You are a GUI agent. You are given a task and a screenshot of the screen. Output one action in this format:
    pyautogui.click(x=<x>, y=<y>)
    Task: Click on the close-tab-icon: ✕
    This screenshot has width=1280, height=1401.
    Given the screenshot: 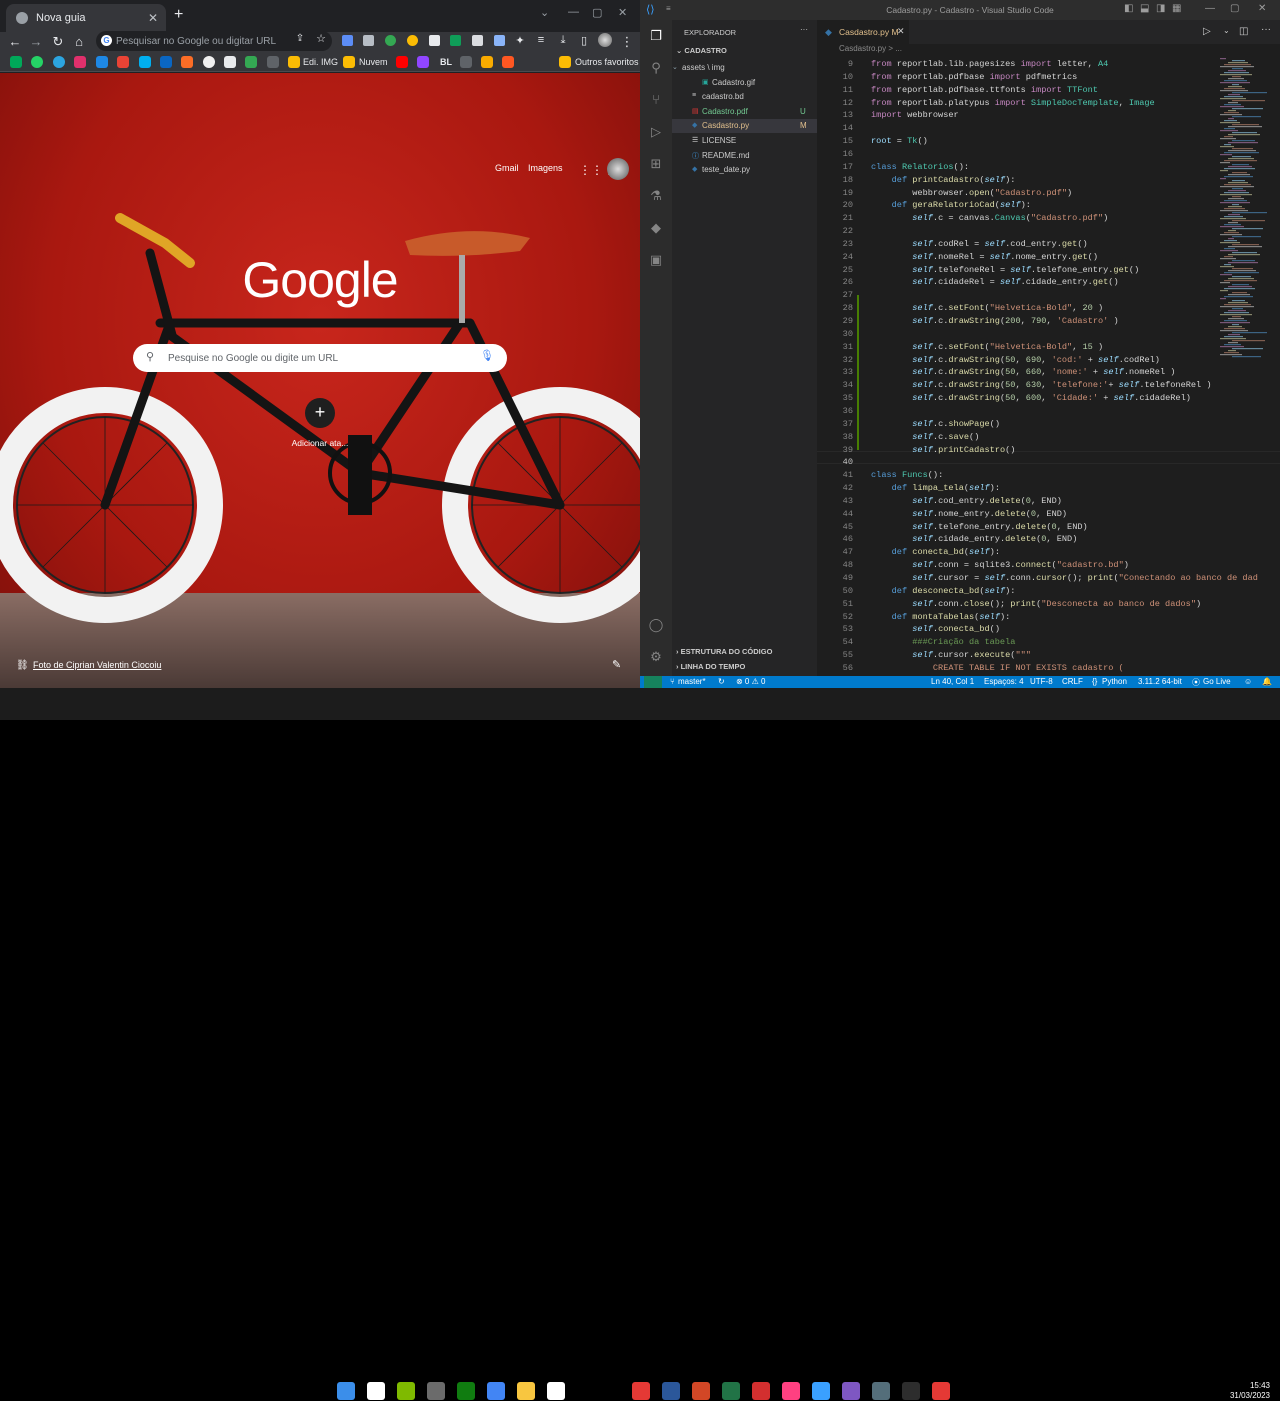 What is the action you would take?
    pyautogui.click(x=153, y=18)
    